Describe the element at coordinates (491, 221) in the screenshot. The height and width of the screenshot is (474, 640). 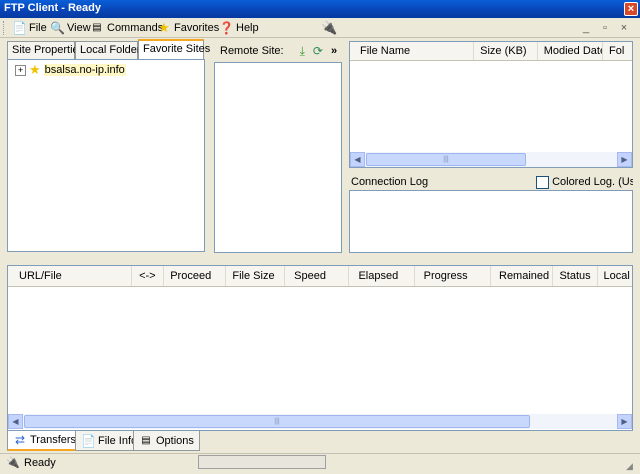
I see `connection-log-area` at that location.